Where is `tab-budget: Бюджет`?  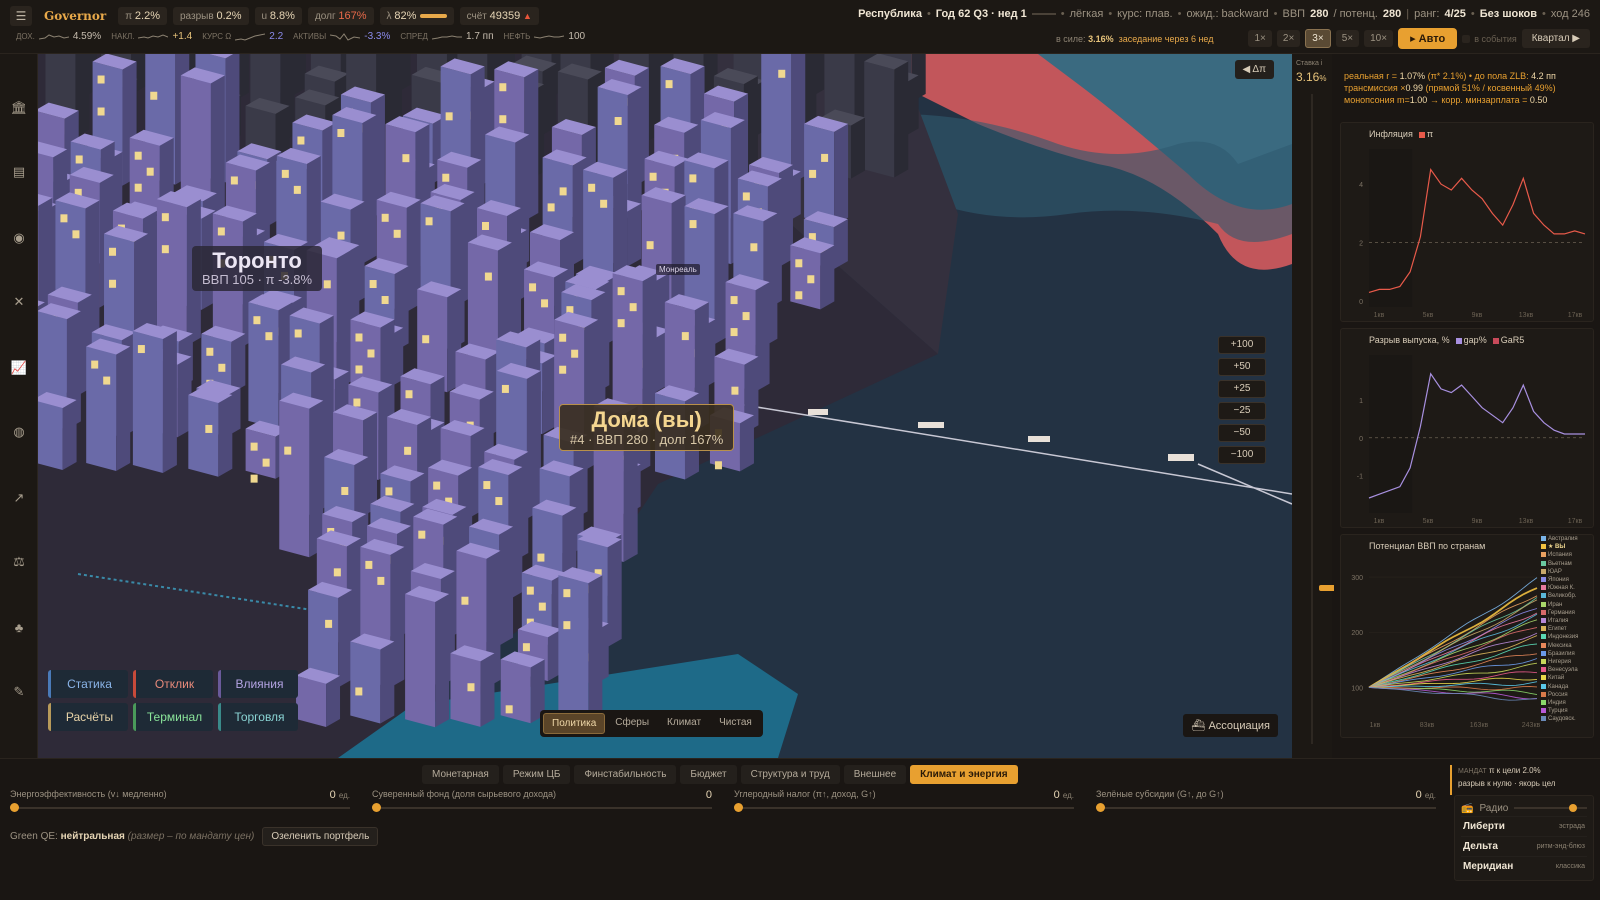 tab-budget: Бюджет is located at coordinates (708, 774).